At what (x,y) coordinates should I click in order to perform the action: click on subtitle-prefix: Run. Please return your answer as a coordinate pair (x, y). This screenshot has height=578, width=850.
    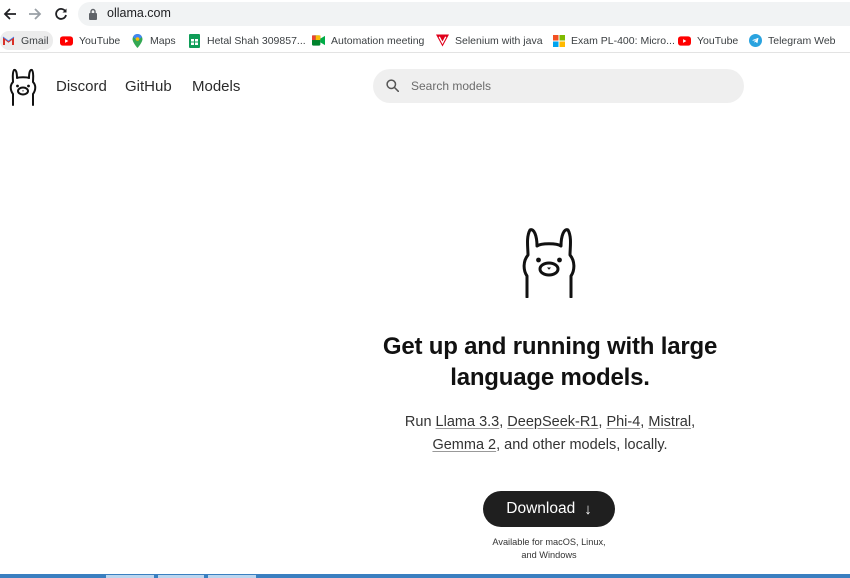
    Looking at the image, I should click on (420, 422).